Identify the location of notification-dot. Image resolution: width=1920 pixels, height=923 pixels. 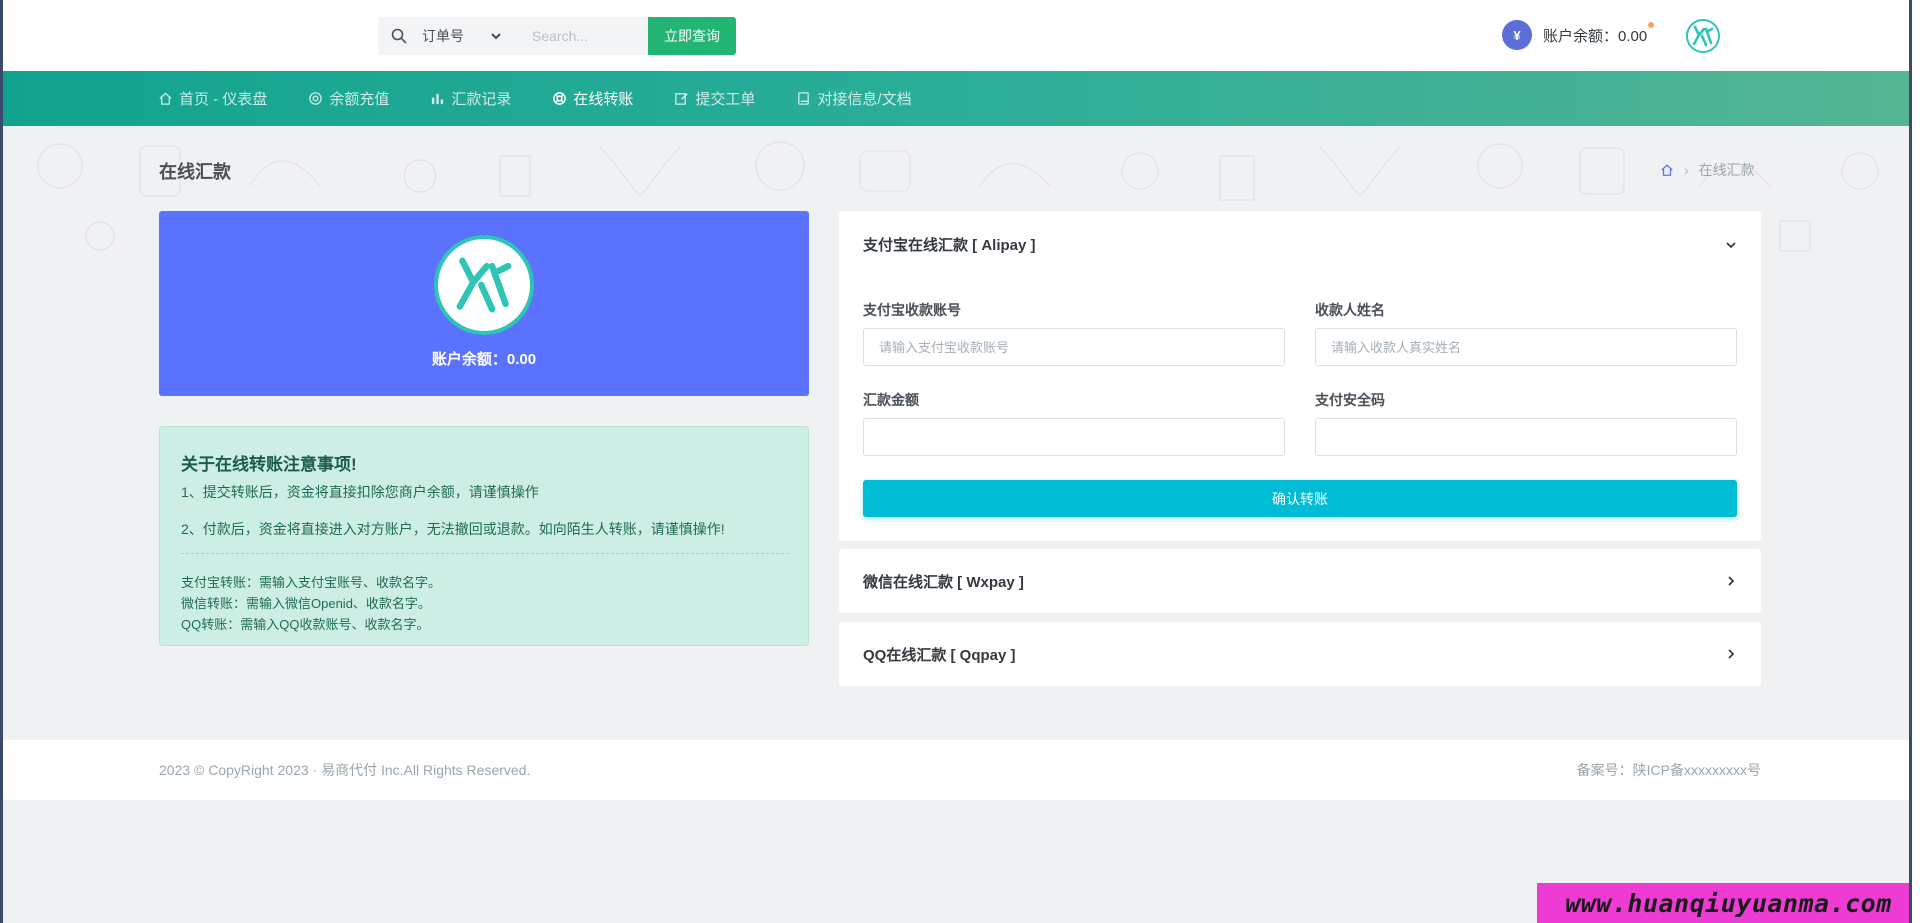
(1651, 24).